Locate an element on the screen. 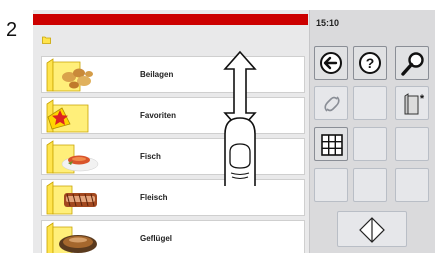 This screenshot has height=253, width=435. category-label: Favoriten is located at coordinates (158, 115).